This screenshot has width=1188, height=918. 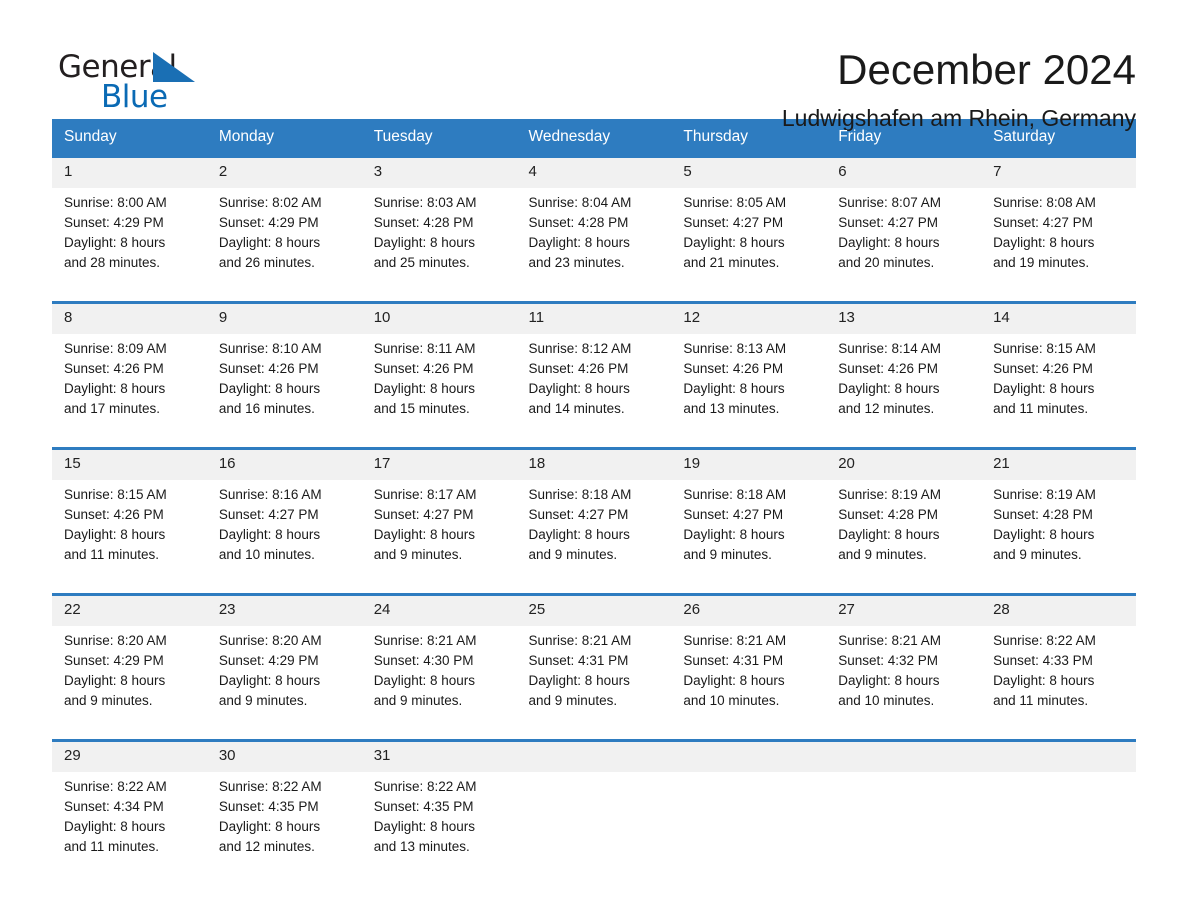 I want to click on day-sunrise-text: Sunrise: 8:10 AM, so click(x=270, y=348).